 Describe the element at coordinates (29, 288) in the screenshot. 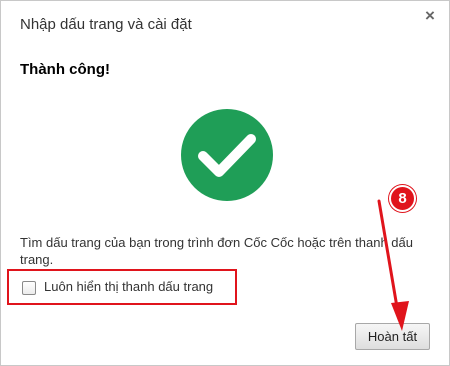

I see `show-bookmarks-bar-checkbox` at that location.